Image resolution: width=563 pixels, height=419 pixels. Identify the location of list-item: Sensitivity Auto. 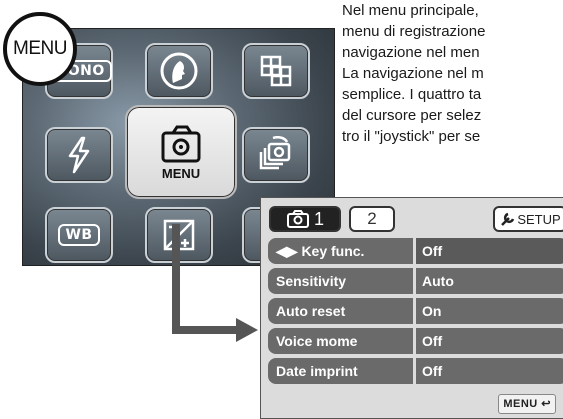
(415, 281).